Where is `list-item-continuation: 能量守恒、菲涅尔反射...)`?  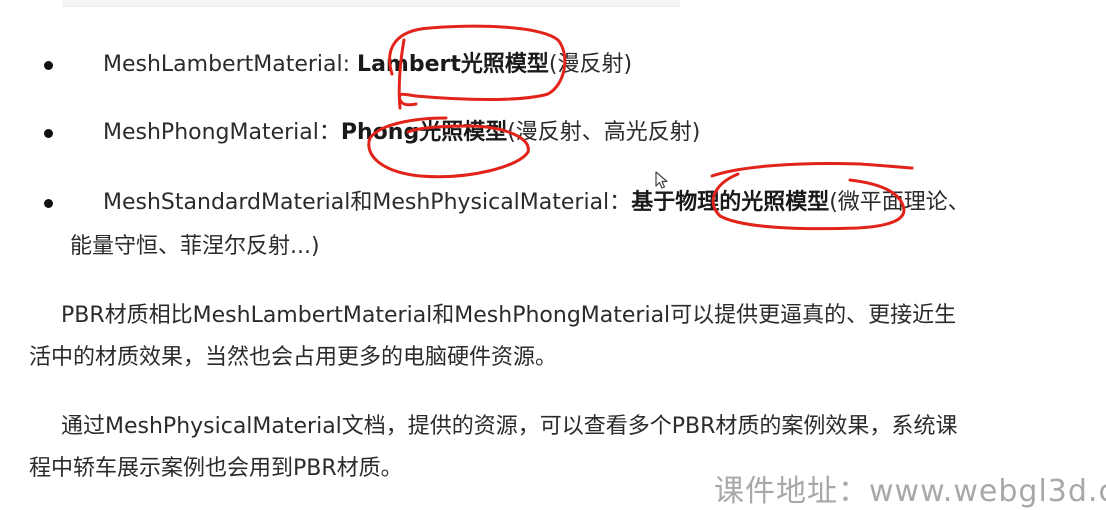
list-item-continuation: 能量守恒、菲涅尔反射...) is located at coordinates (195, 246).